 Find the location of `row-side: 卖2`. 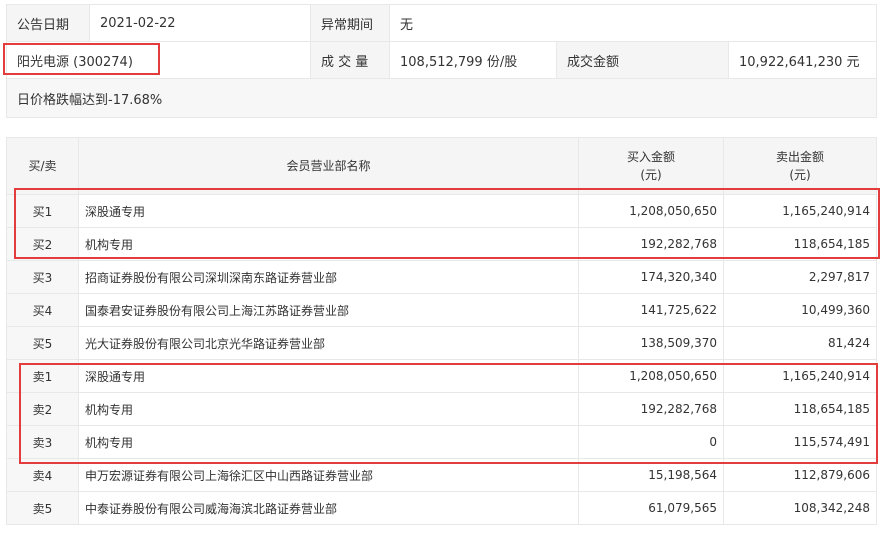

row-side: 卖2 is located at coordinates (42, 409).